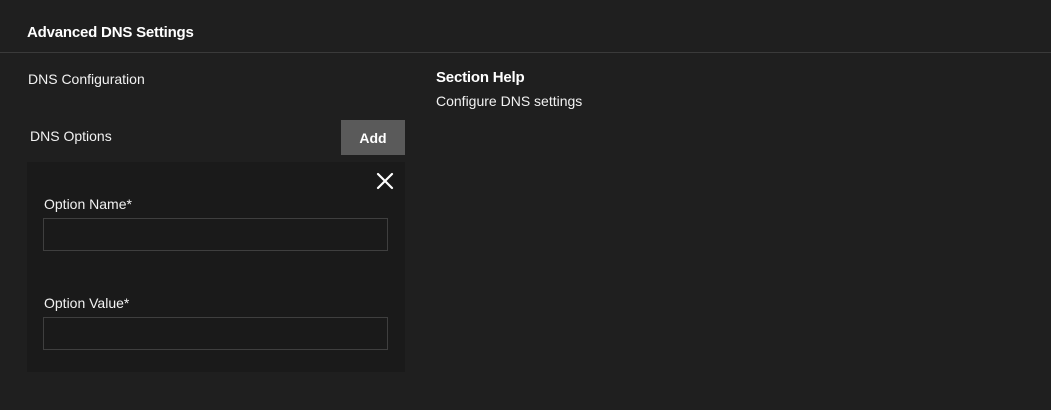 This screenshot has width=1051, height=410. What do you see at coordinates (373, 137) in the screenshot?
I see `add-button: Add` at bounding box center [373, 137].